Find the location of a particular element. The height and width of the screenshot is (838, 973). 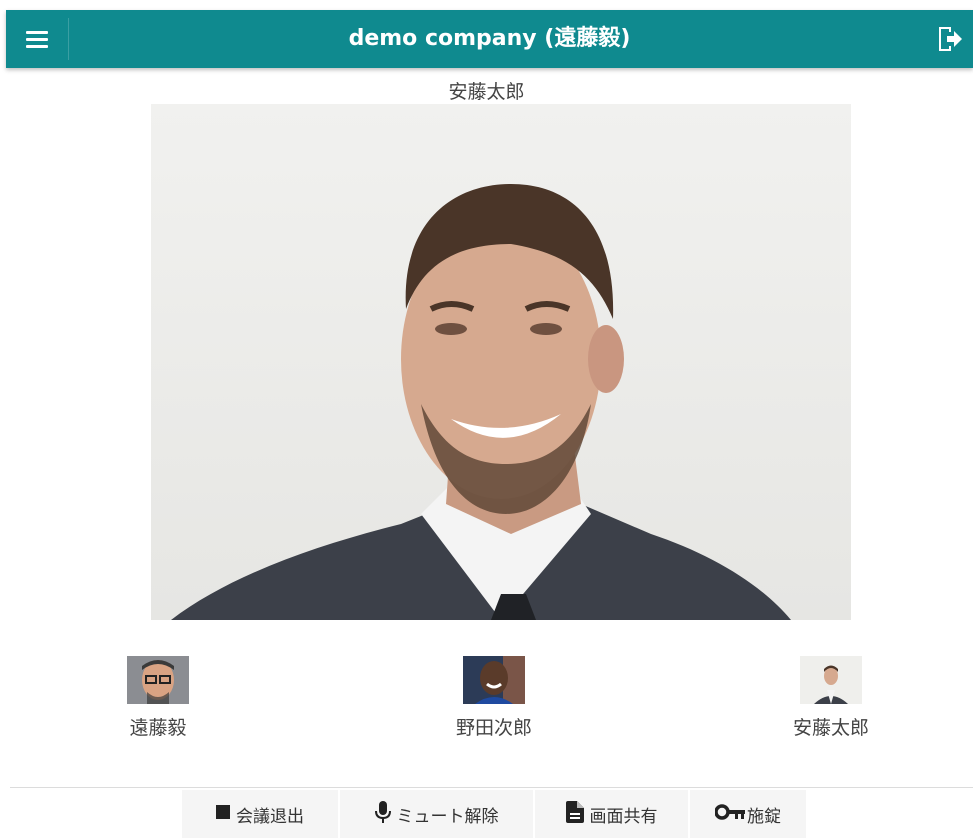

app-bar: demo company (遠藤毅) is located at coordinates (489, 39).